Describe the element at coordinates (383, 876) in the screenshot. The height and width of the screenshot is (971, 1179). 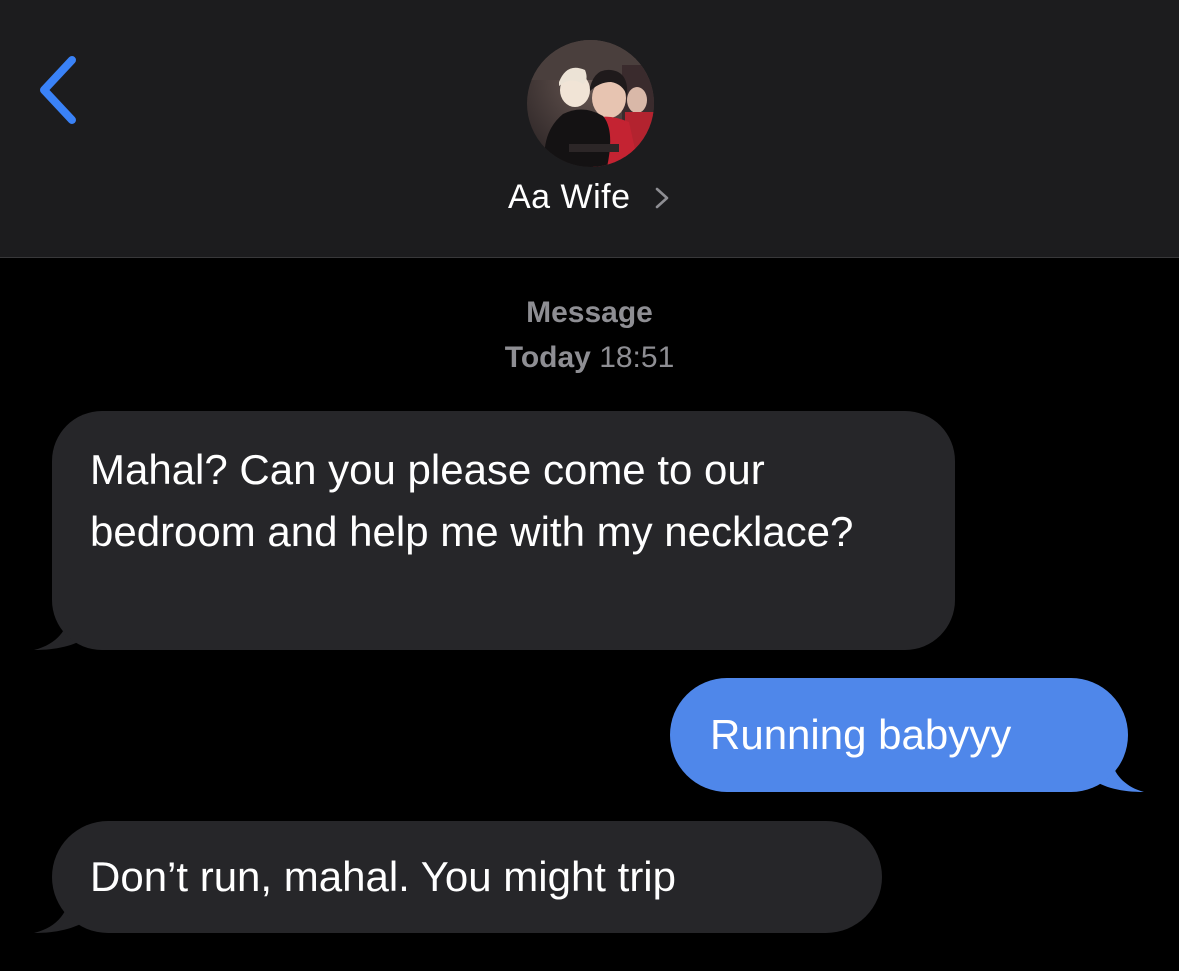
I see `message-text: Don’t run, mahal. You might trip` at that location.